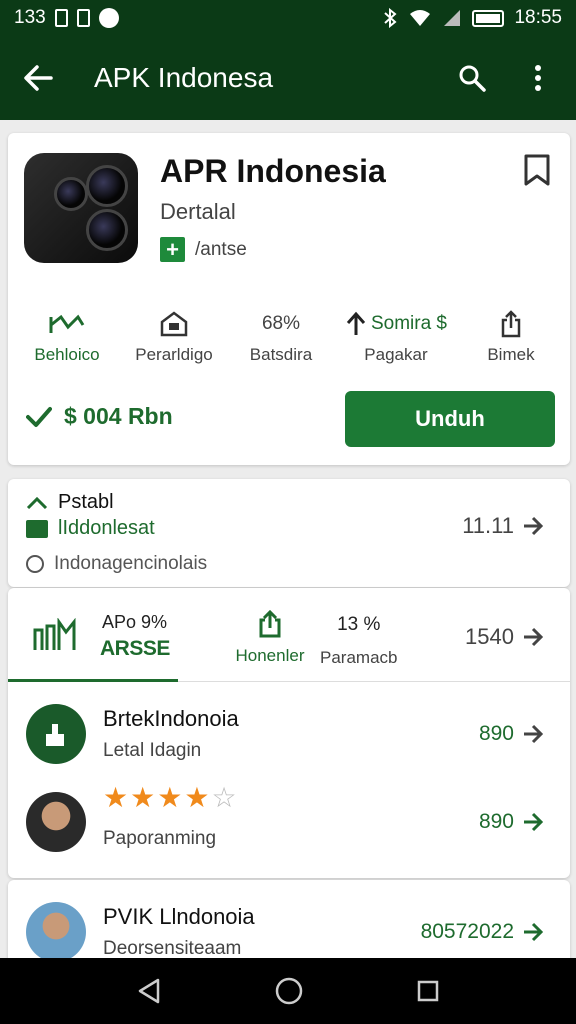 This screenshot has width=576, height=1024. I want to click on check-icon, so click(39, 416).